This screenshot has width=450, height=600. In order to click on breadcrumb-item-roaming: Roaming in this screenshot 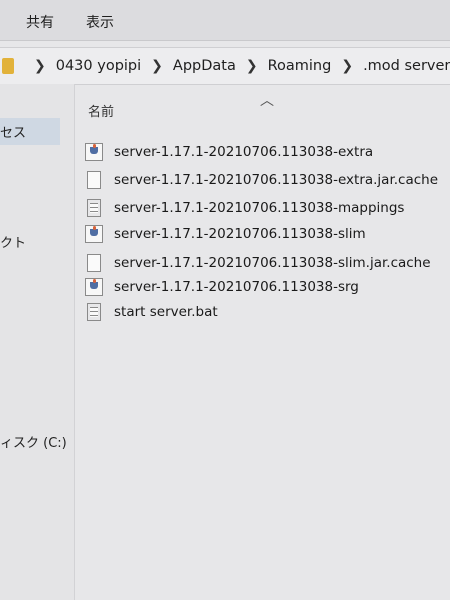, I will do `click(300, 66)`.